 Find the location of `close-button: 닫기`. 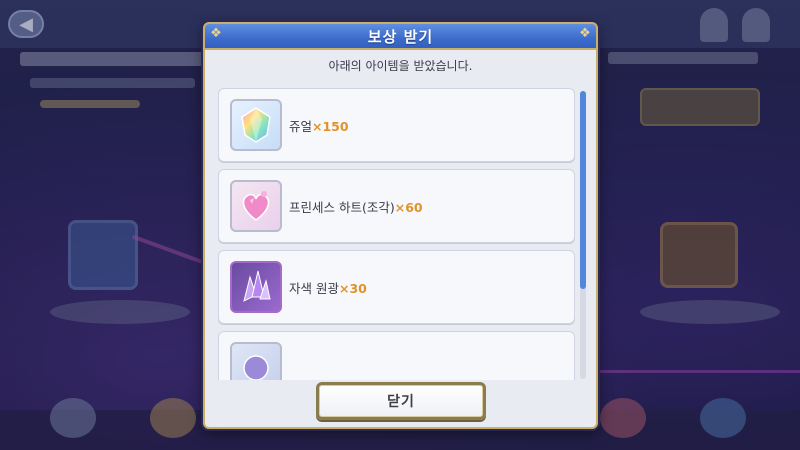

close-button: 닫기 is located at coordinates (401, 401).